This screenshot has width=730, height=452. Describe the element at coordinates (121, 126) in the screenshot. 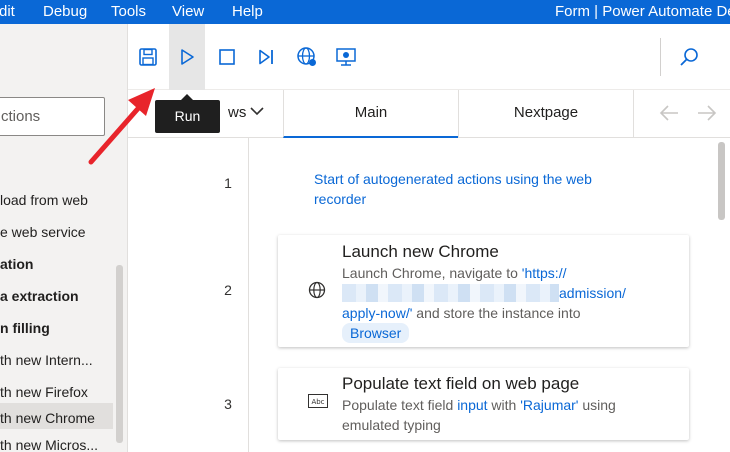

I see `annotation-arrow` at that location.